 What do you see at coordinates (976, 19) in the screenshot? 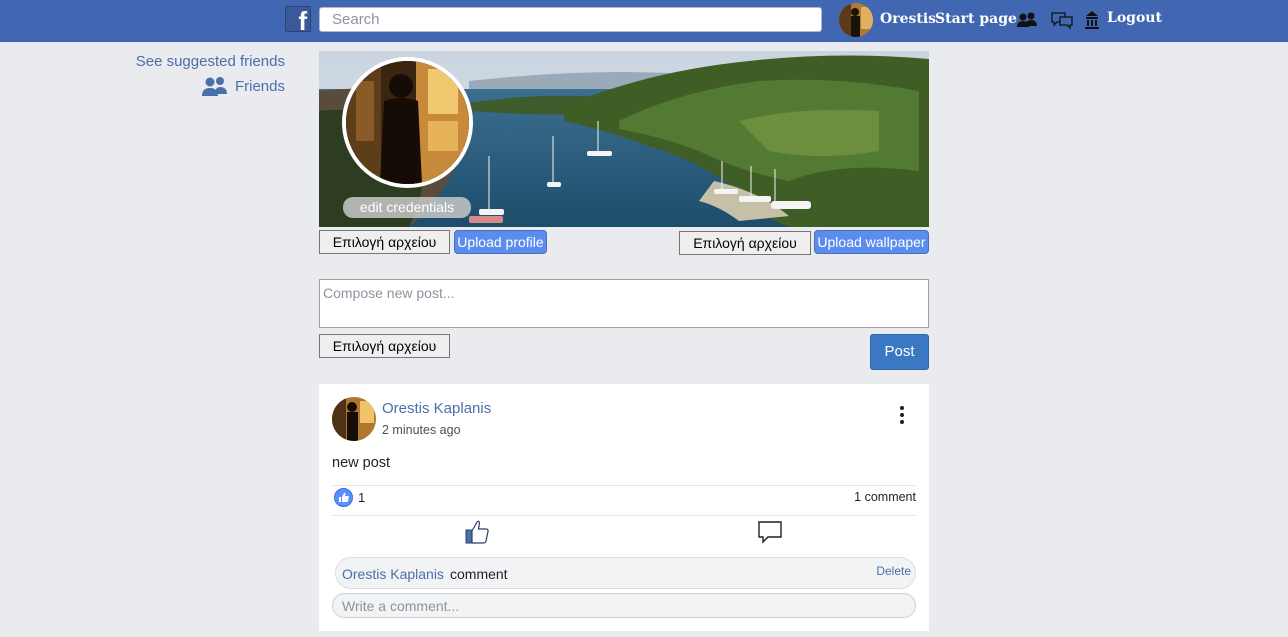
I see `nav-start-page-link: Start page` at bounding box center [976, 19].